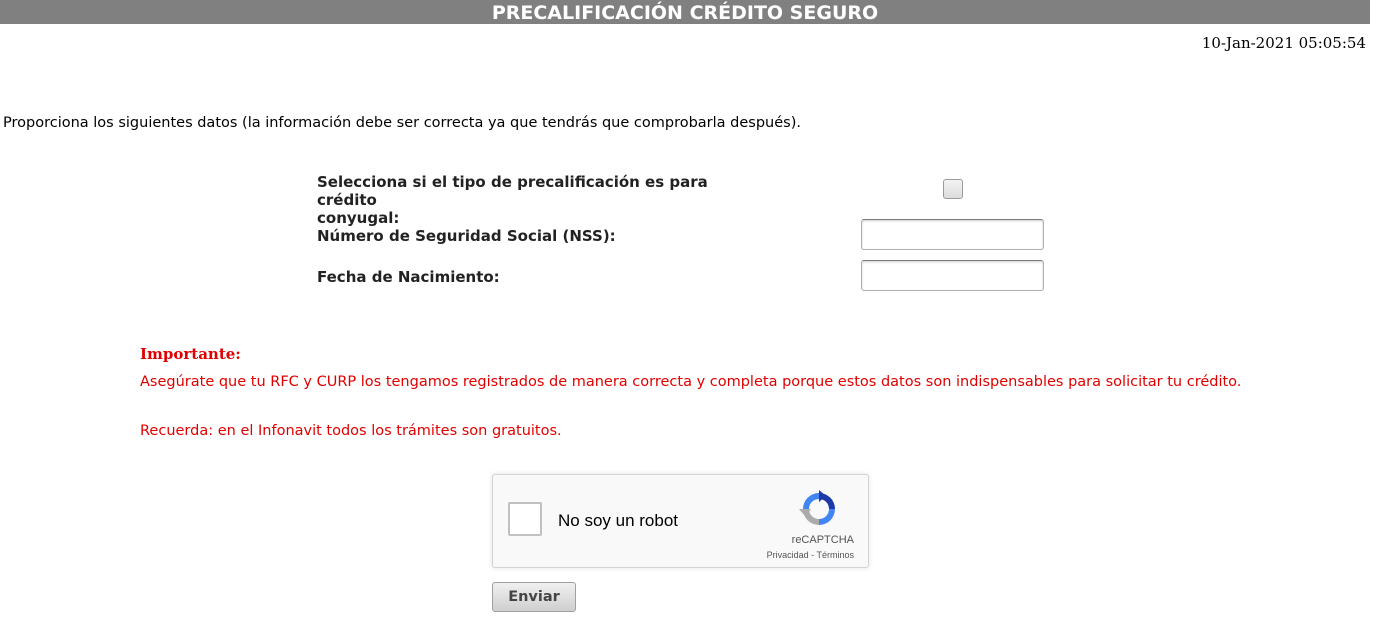  What do you see at coordinates (466, 236) in the screenshot?
I see `nss-label: Número de Seguridad Social (NSS):` at bounding box center [466, 236].